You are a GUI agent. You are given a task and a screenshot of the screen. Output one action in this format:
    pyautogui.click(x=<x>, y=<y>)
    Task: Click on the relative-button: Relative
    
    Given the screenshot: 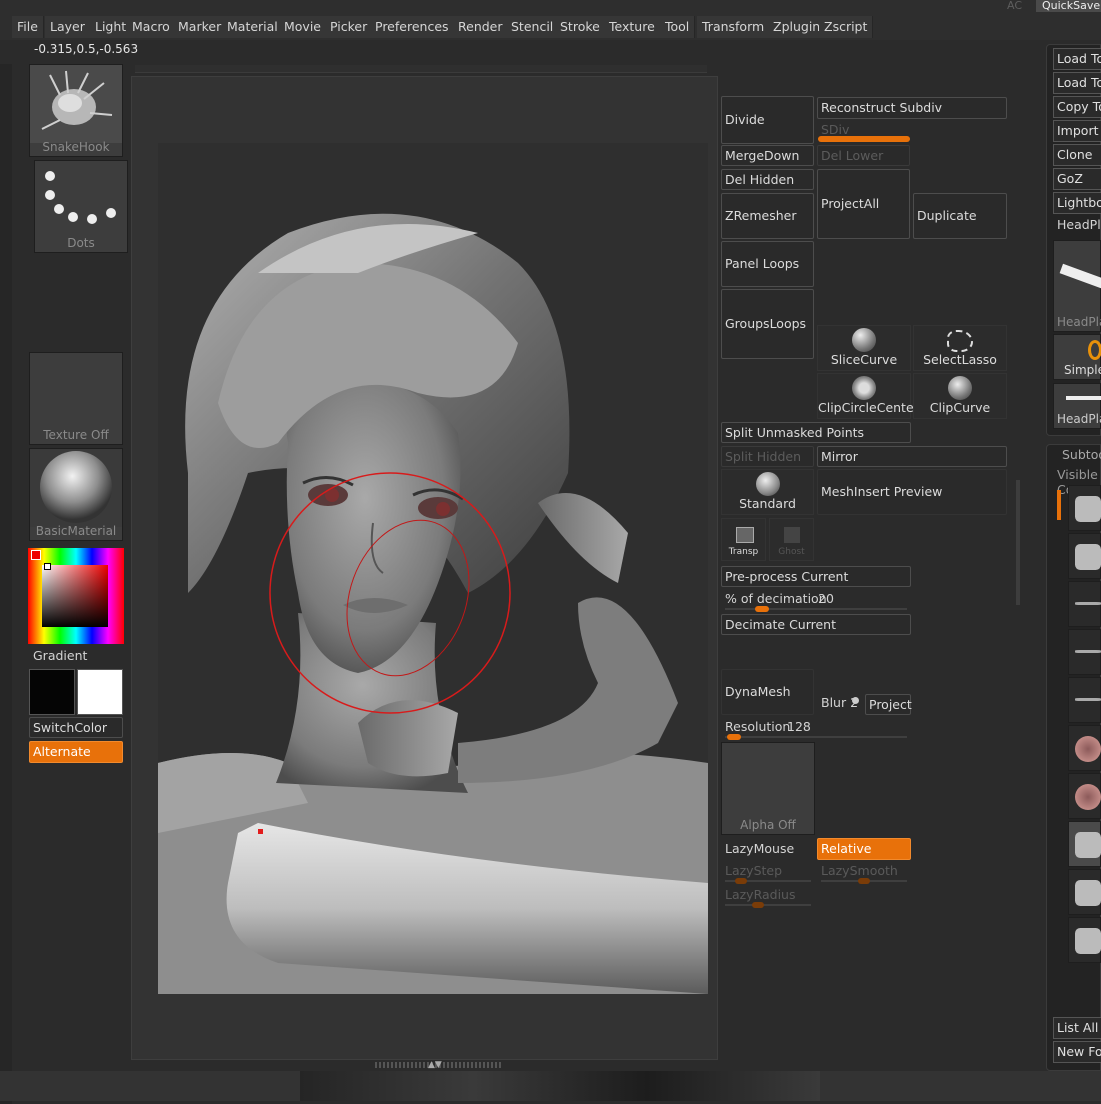 What is the action you would take?
    pyautogui.click(x=864, y=849)
    